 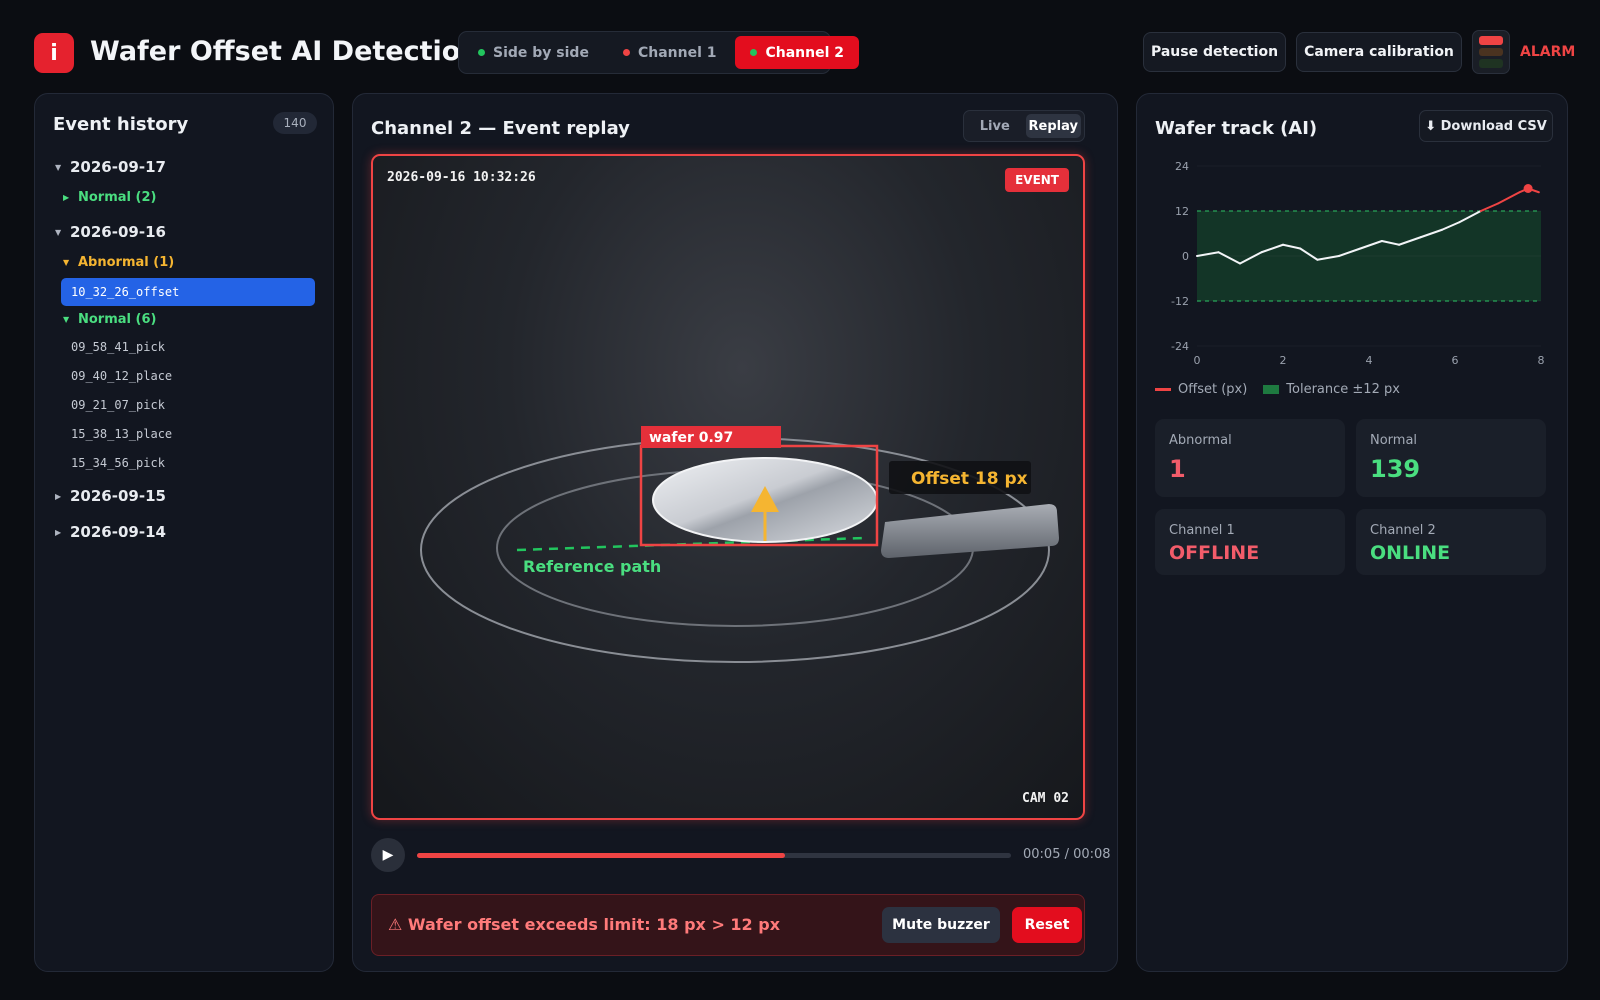 I want to click on view-mode-switch: Side by side Channel 1 Channel 2, so click(x=659, y=52).